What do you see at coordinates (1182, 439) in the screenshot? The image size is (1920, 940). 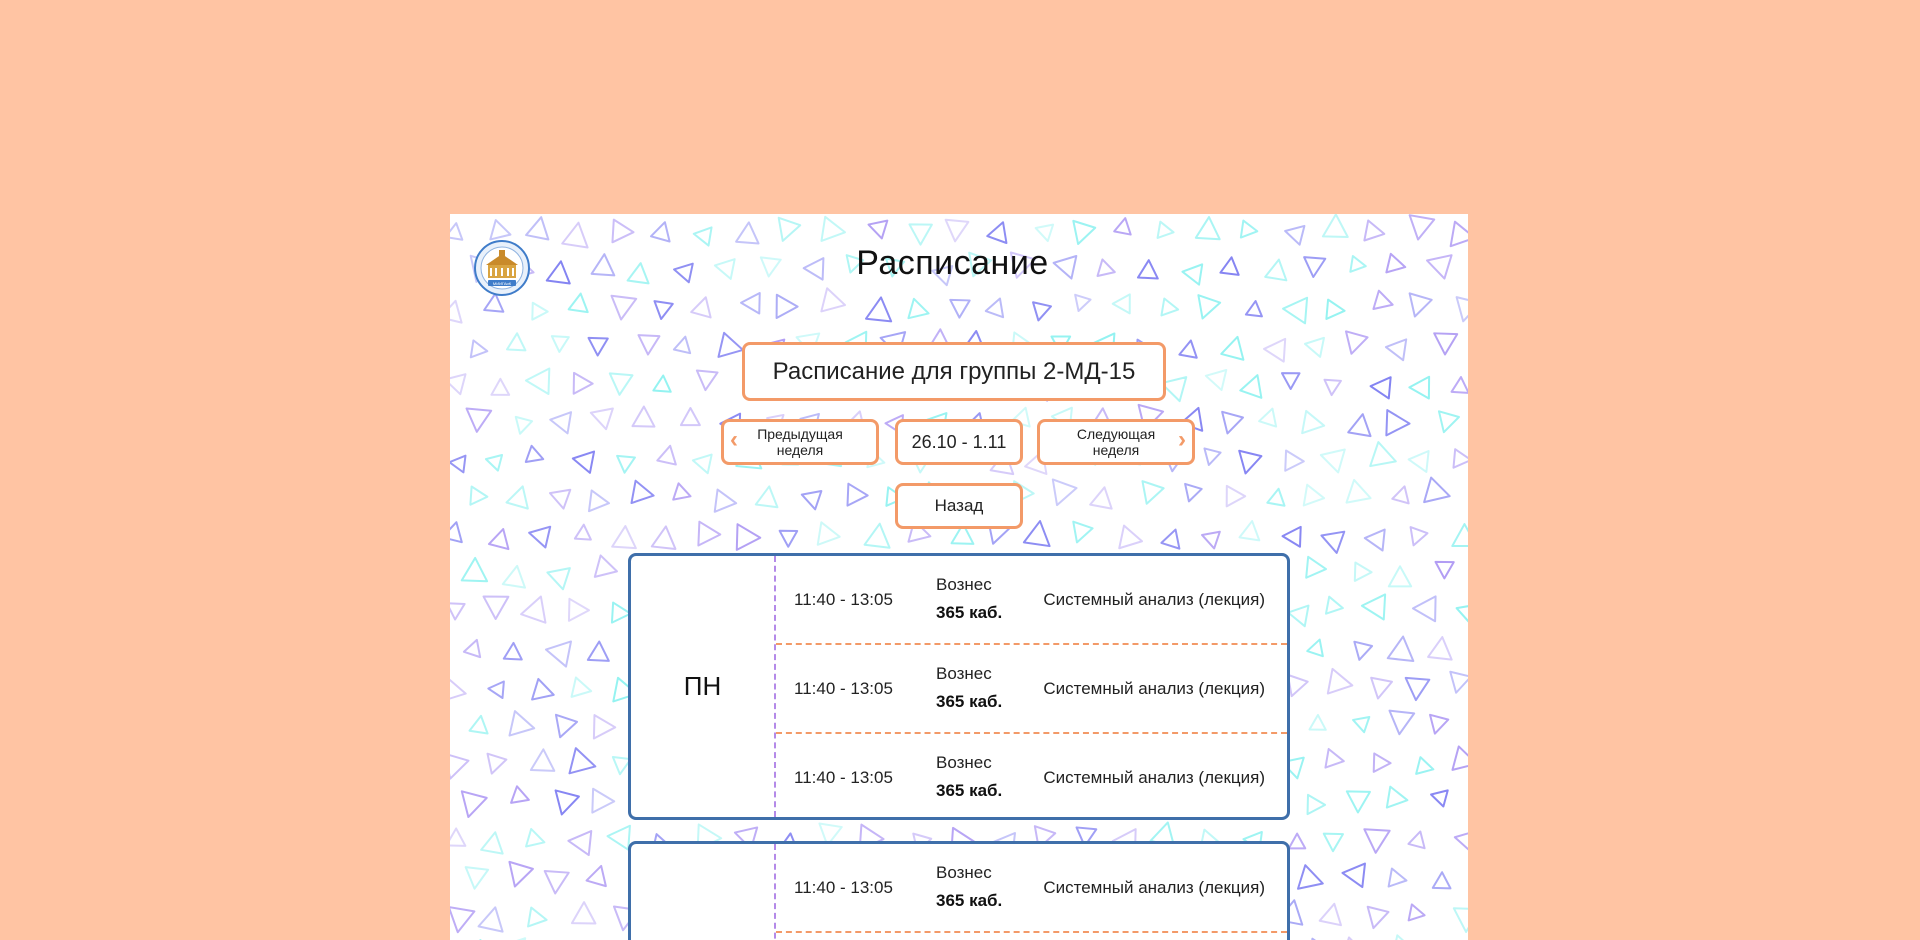 I see `chevron-right-icon: ›` at bounding box center [1182, 439].